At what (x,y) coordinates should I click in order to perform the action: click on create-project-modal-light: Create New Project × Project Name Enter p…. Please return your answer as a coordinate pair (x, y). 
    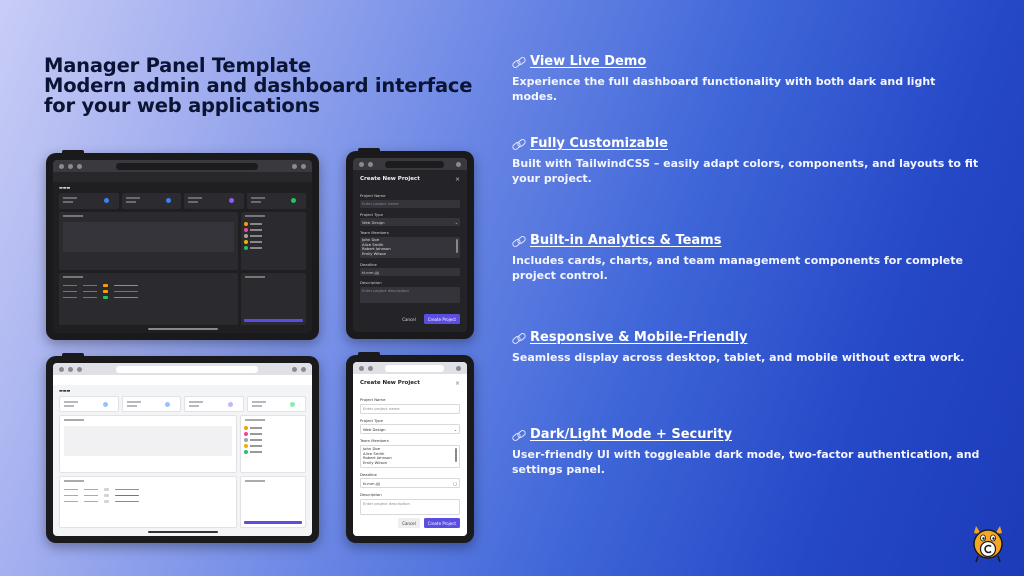
    Looking at the image, I should click on (410, 455).